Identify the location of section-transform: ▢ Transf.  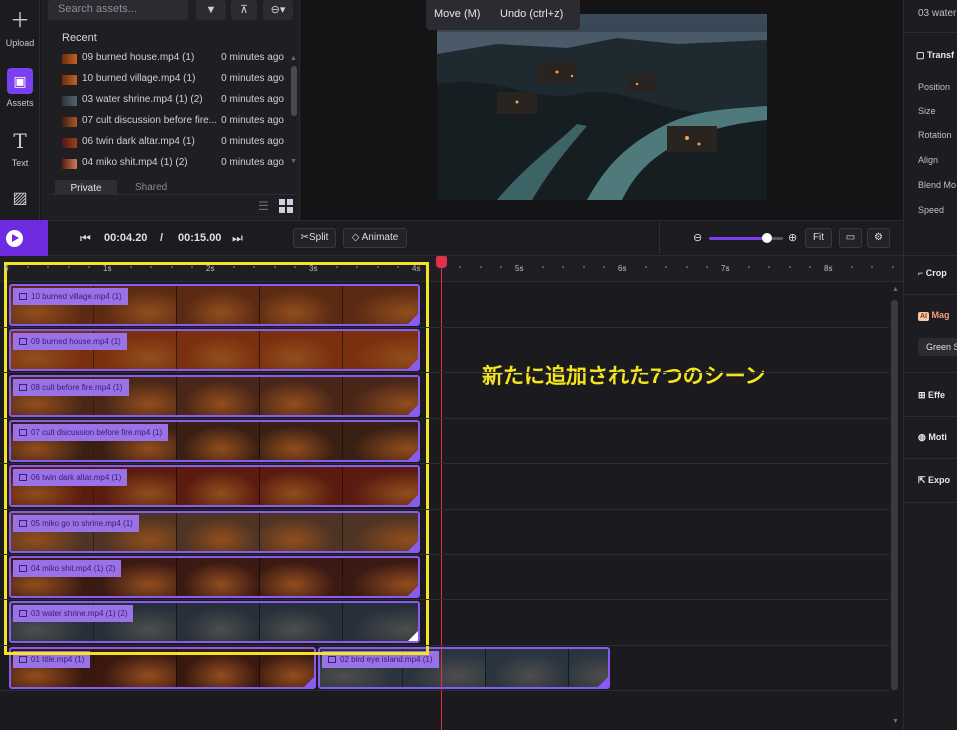
(935, 55).